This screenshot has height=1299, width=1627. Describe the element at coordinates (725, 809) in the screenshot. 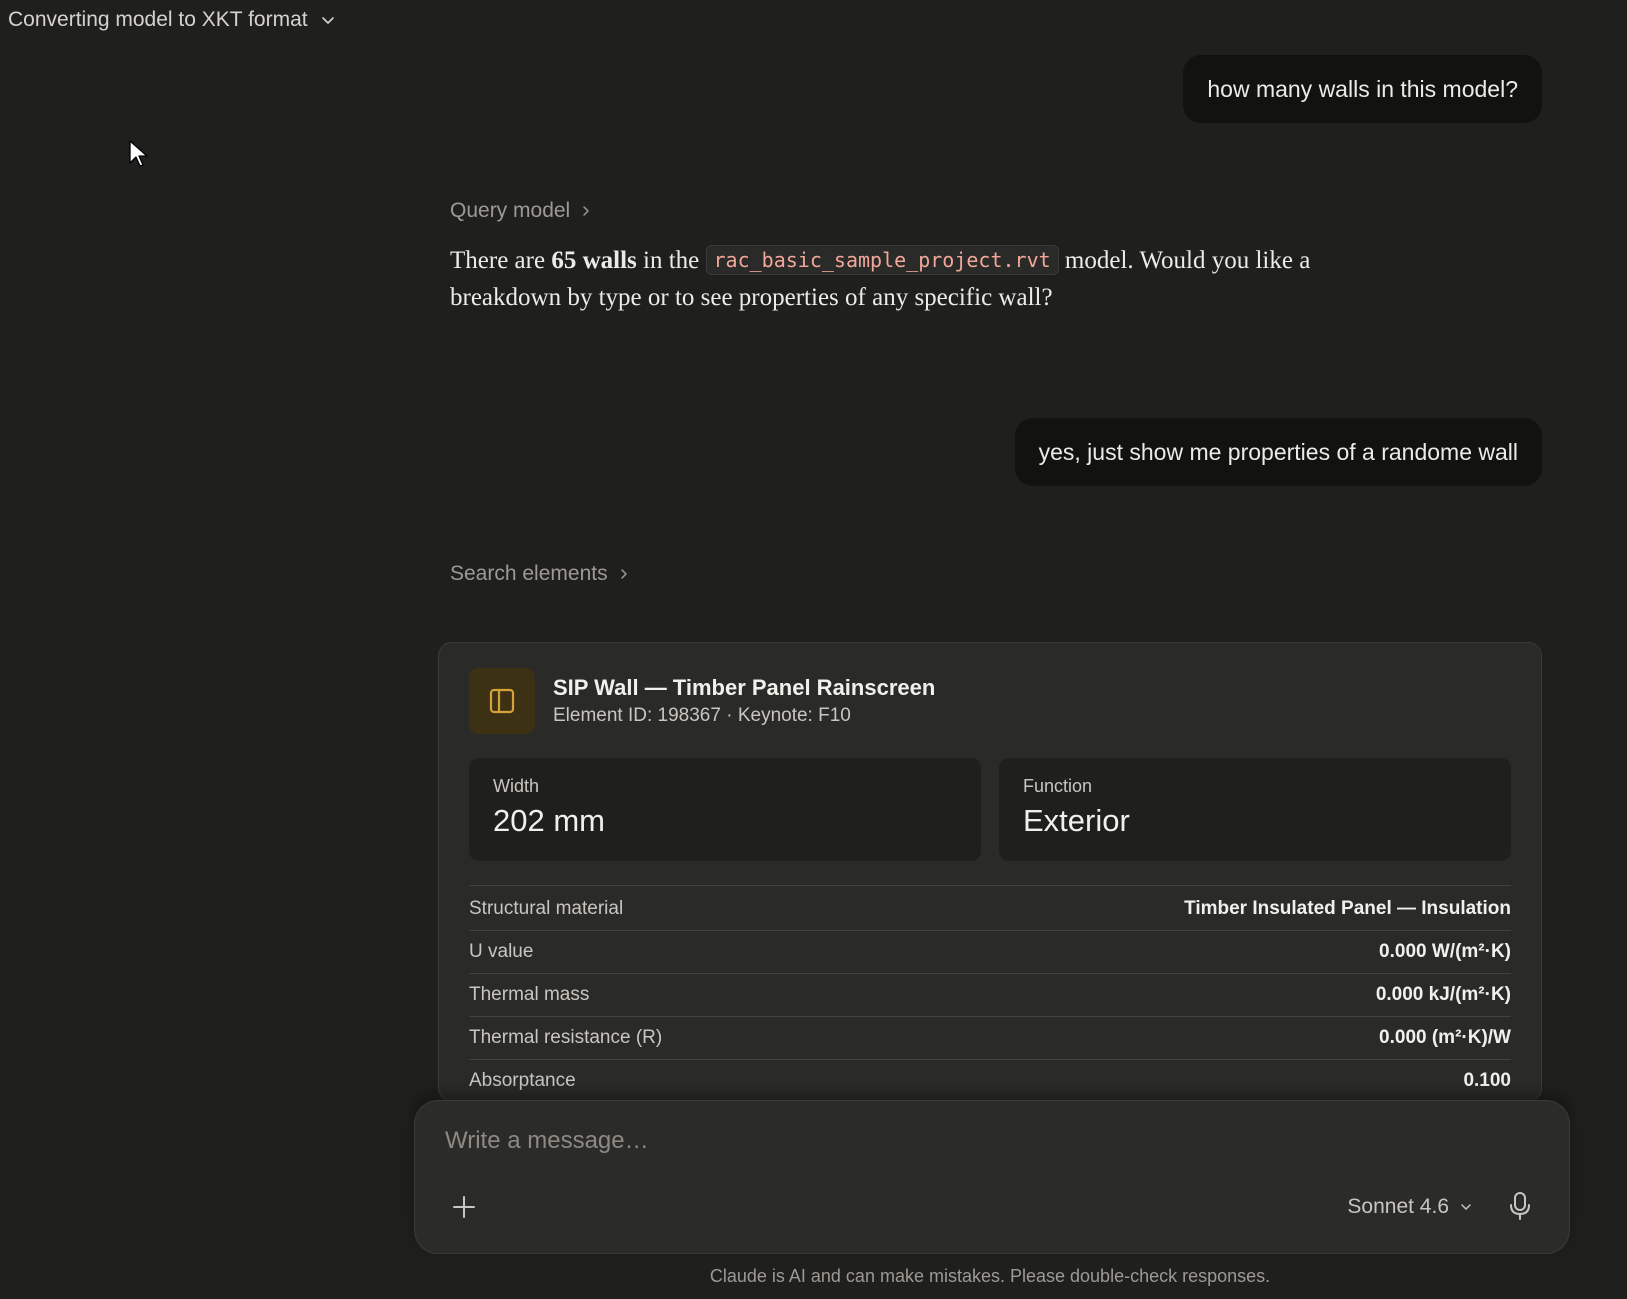

I see `stat-width: Width 202 mm` at that location.